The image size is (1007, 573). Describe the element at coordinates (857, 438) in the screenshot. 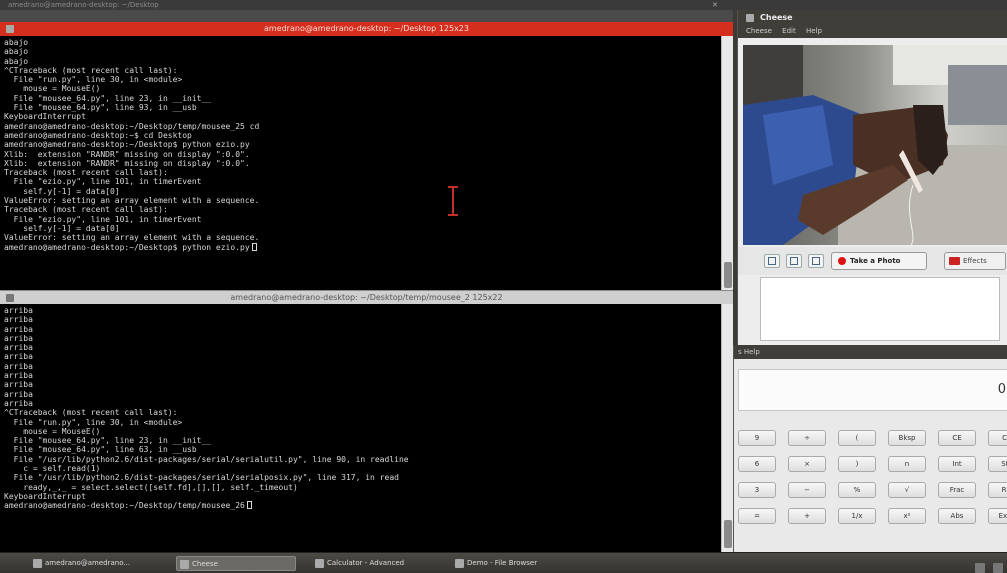

I see `calc-key: (` at that location.